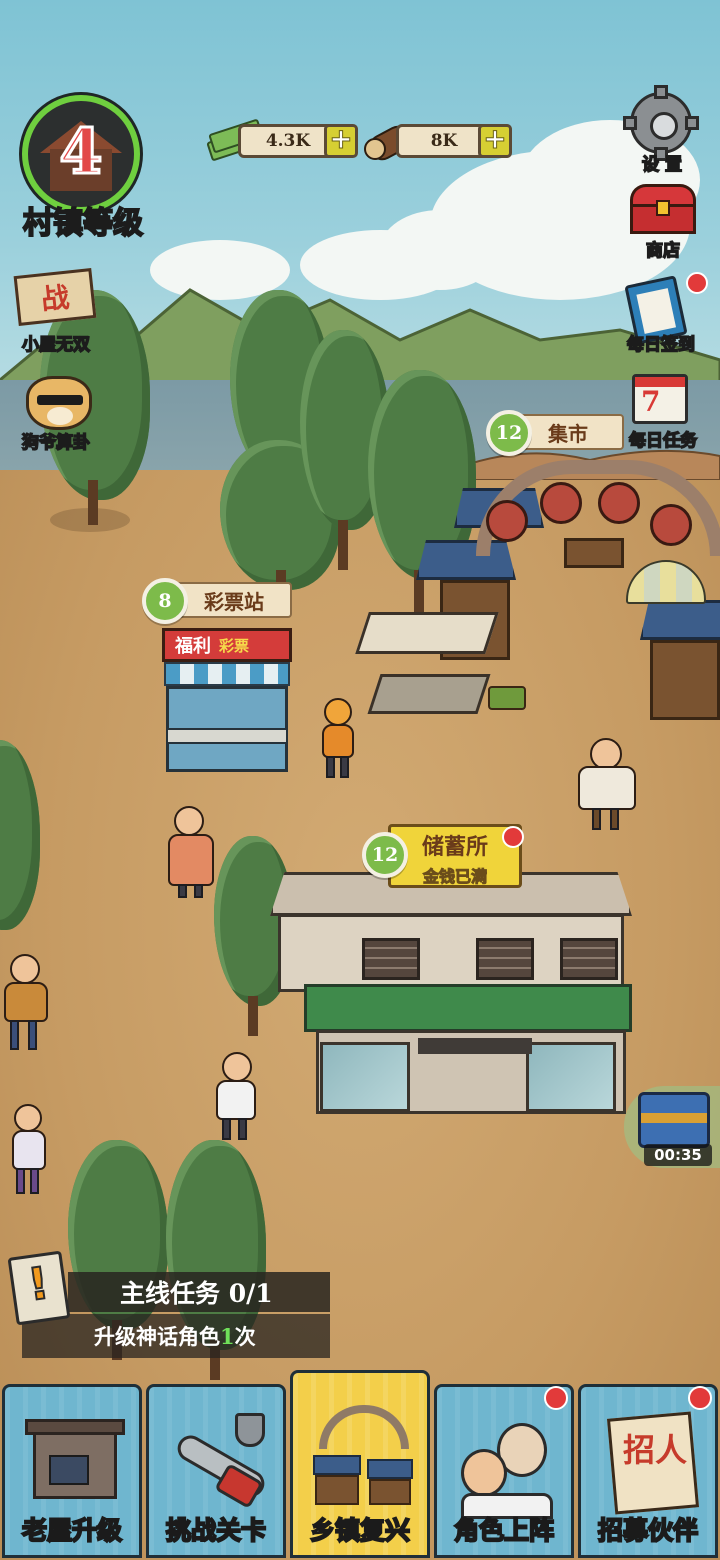 This screenshot has width=720, height=1560. Describe the element at coordinates (507, 698) in the screenshot. I see `vegetable-crate` at that location.